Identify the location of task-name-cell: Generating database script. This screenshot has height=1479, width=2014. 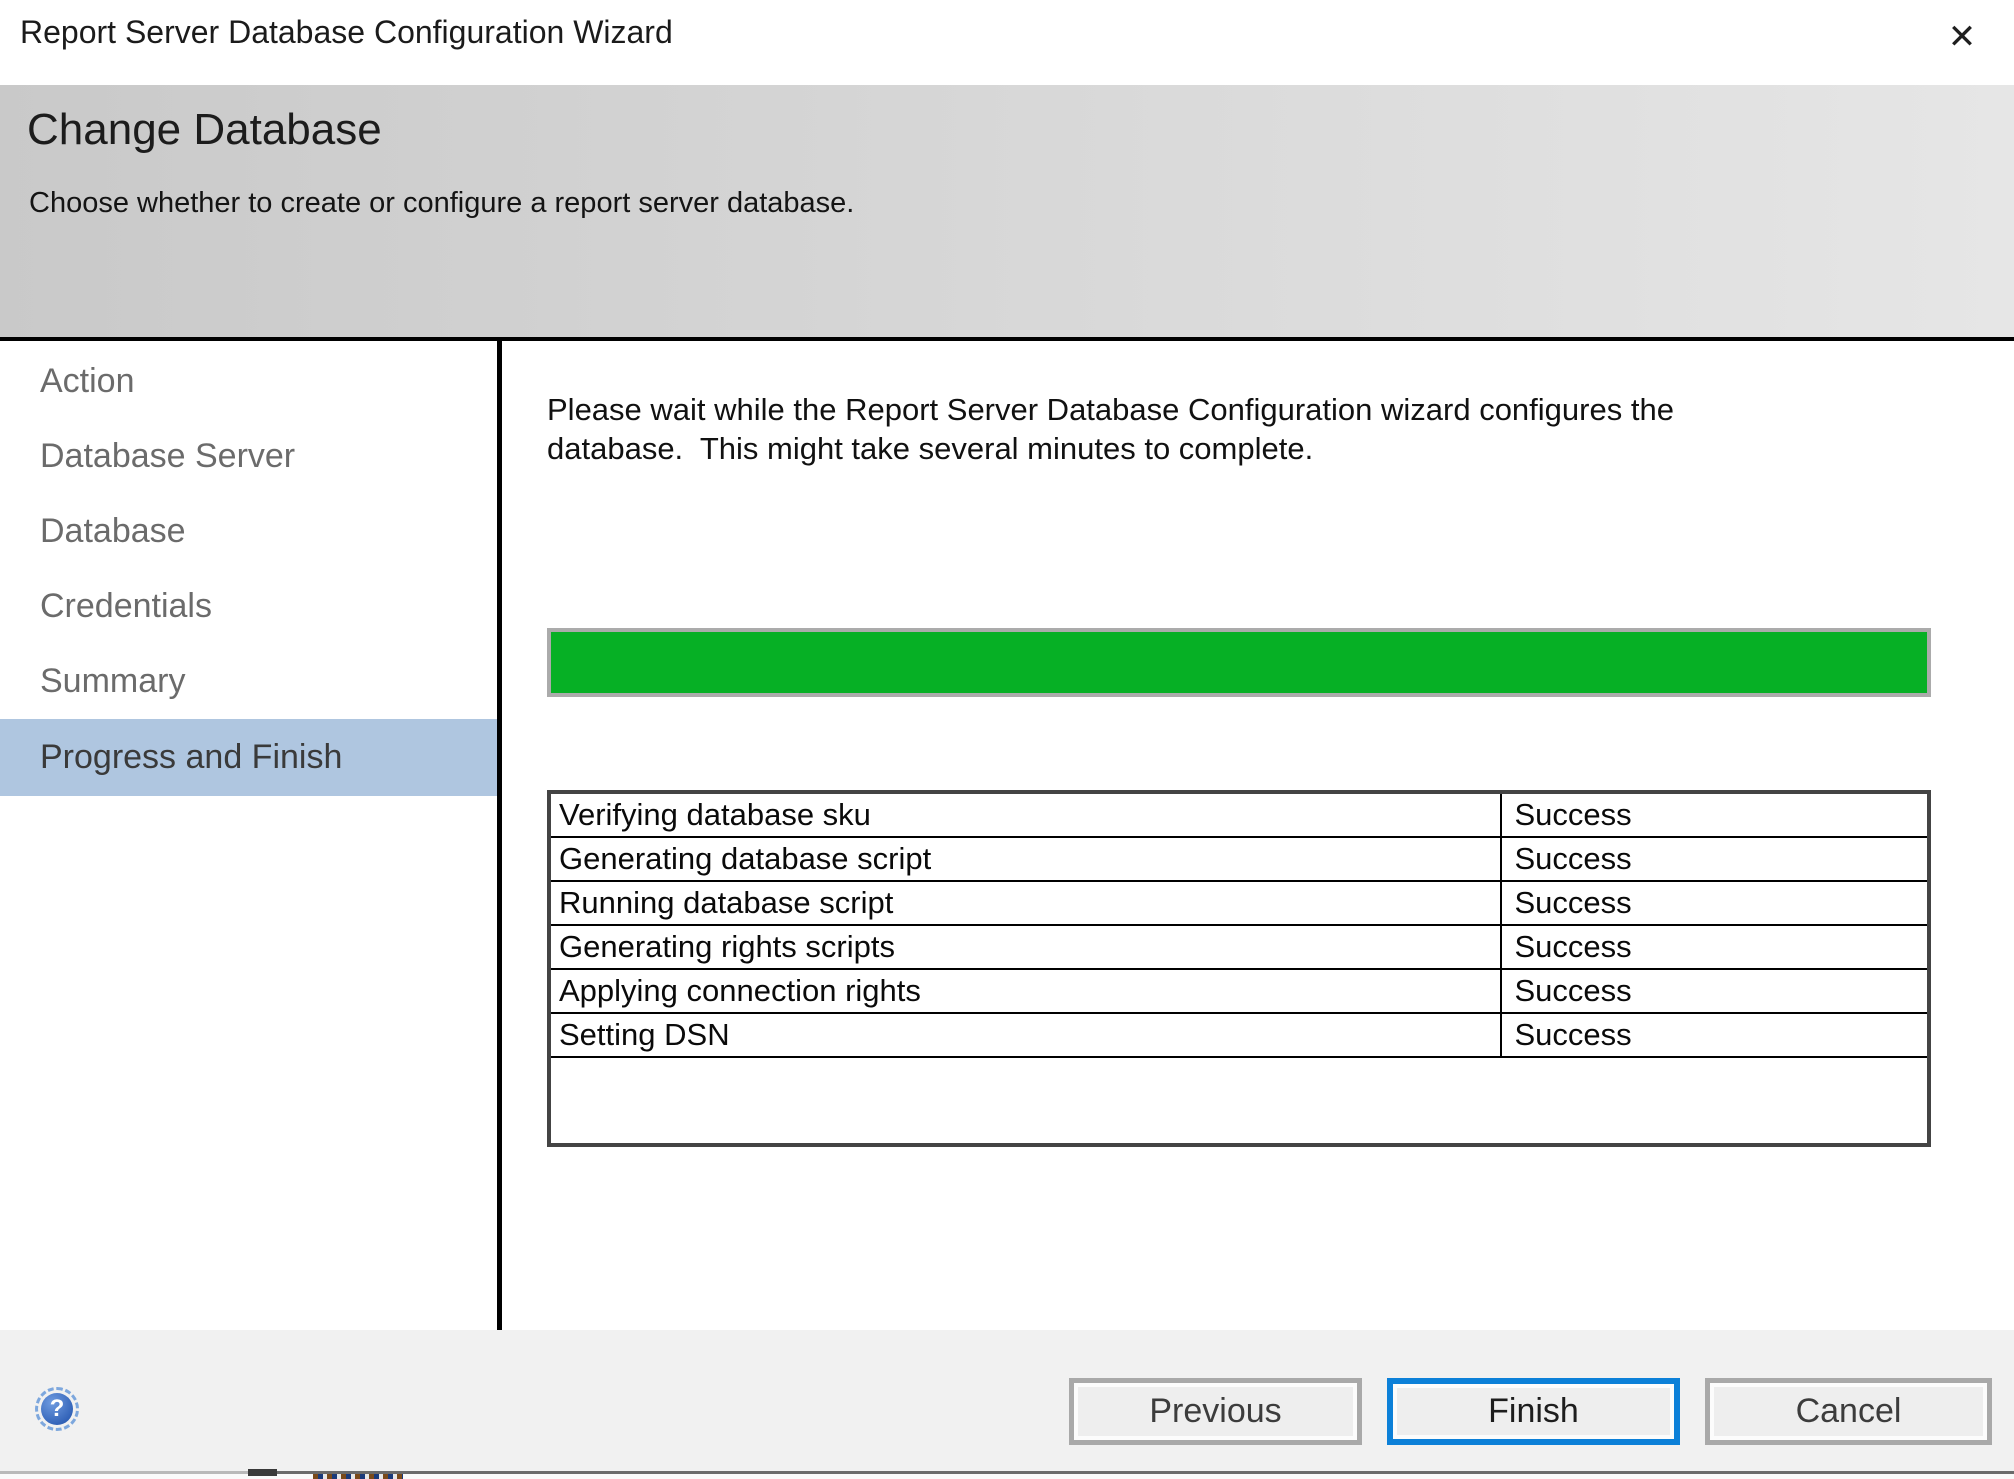
(745, 858).